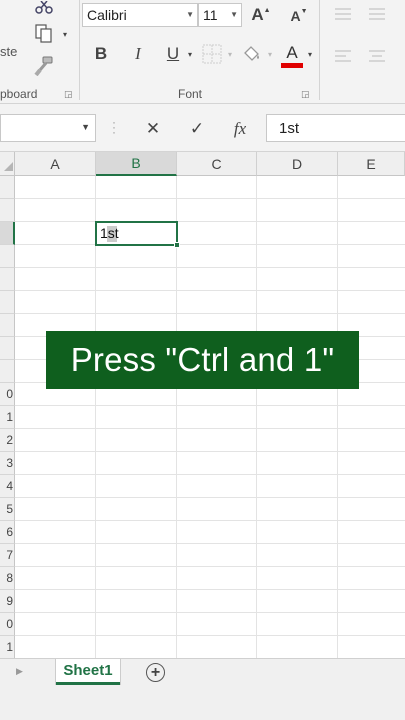 This screenshot has width=405, height=720. I want to click on font-color-swatch, so click(292, 65).